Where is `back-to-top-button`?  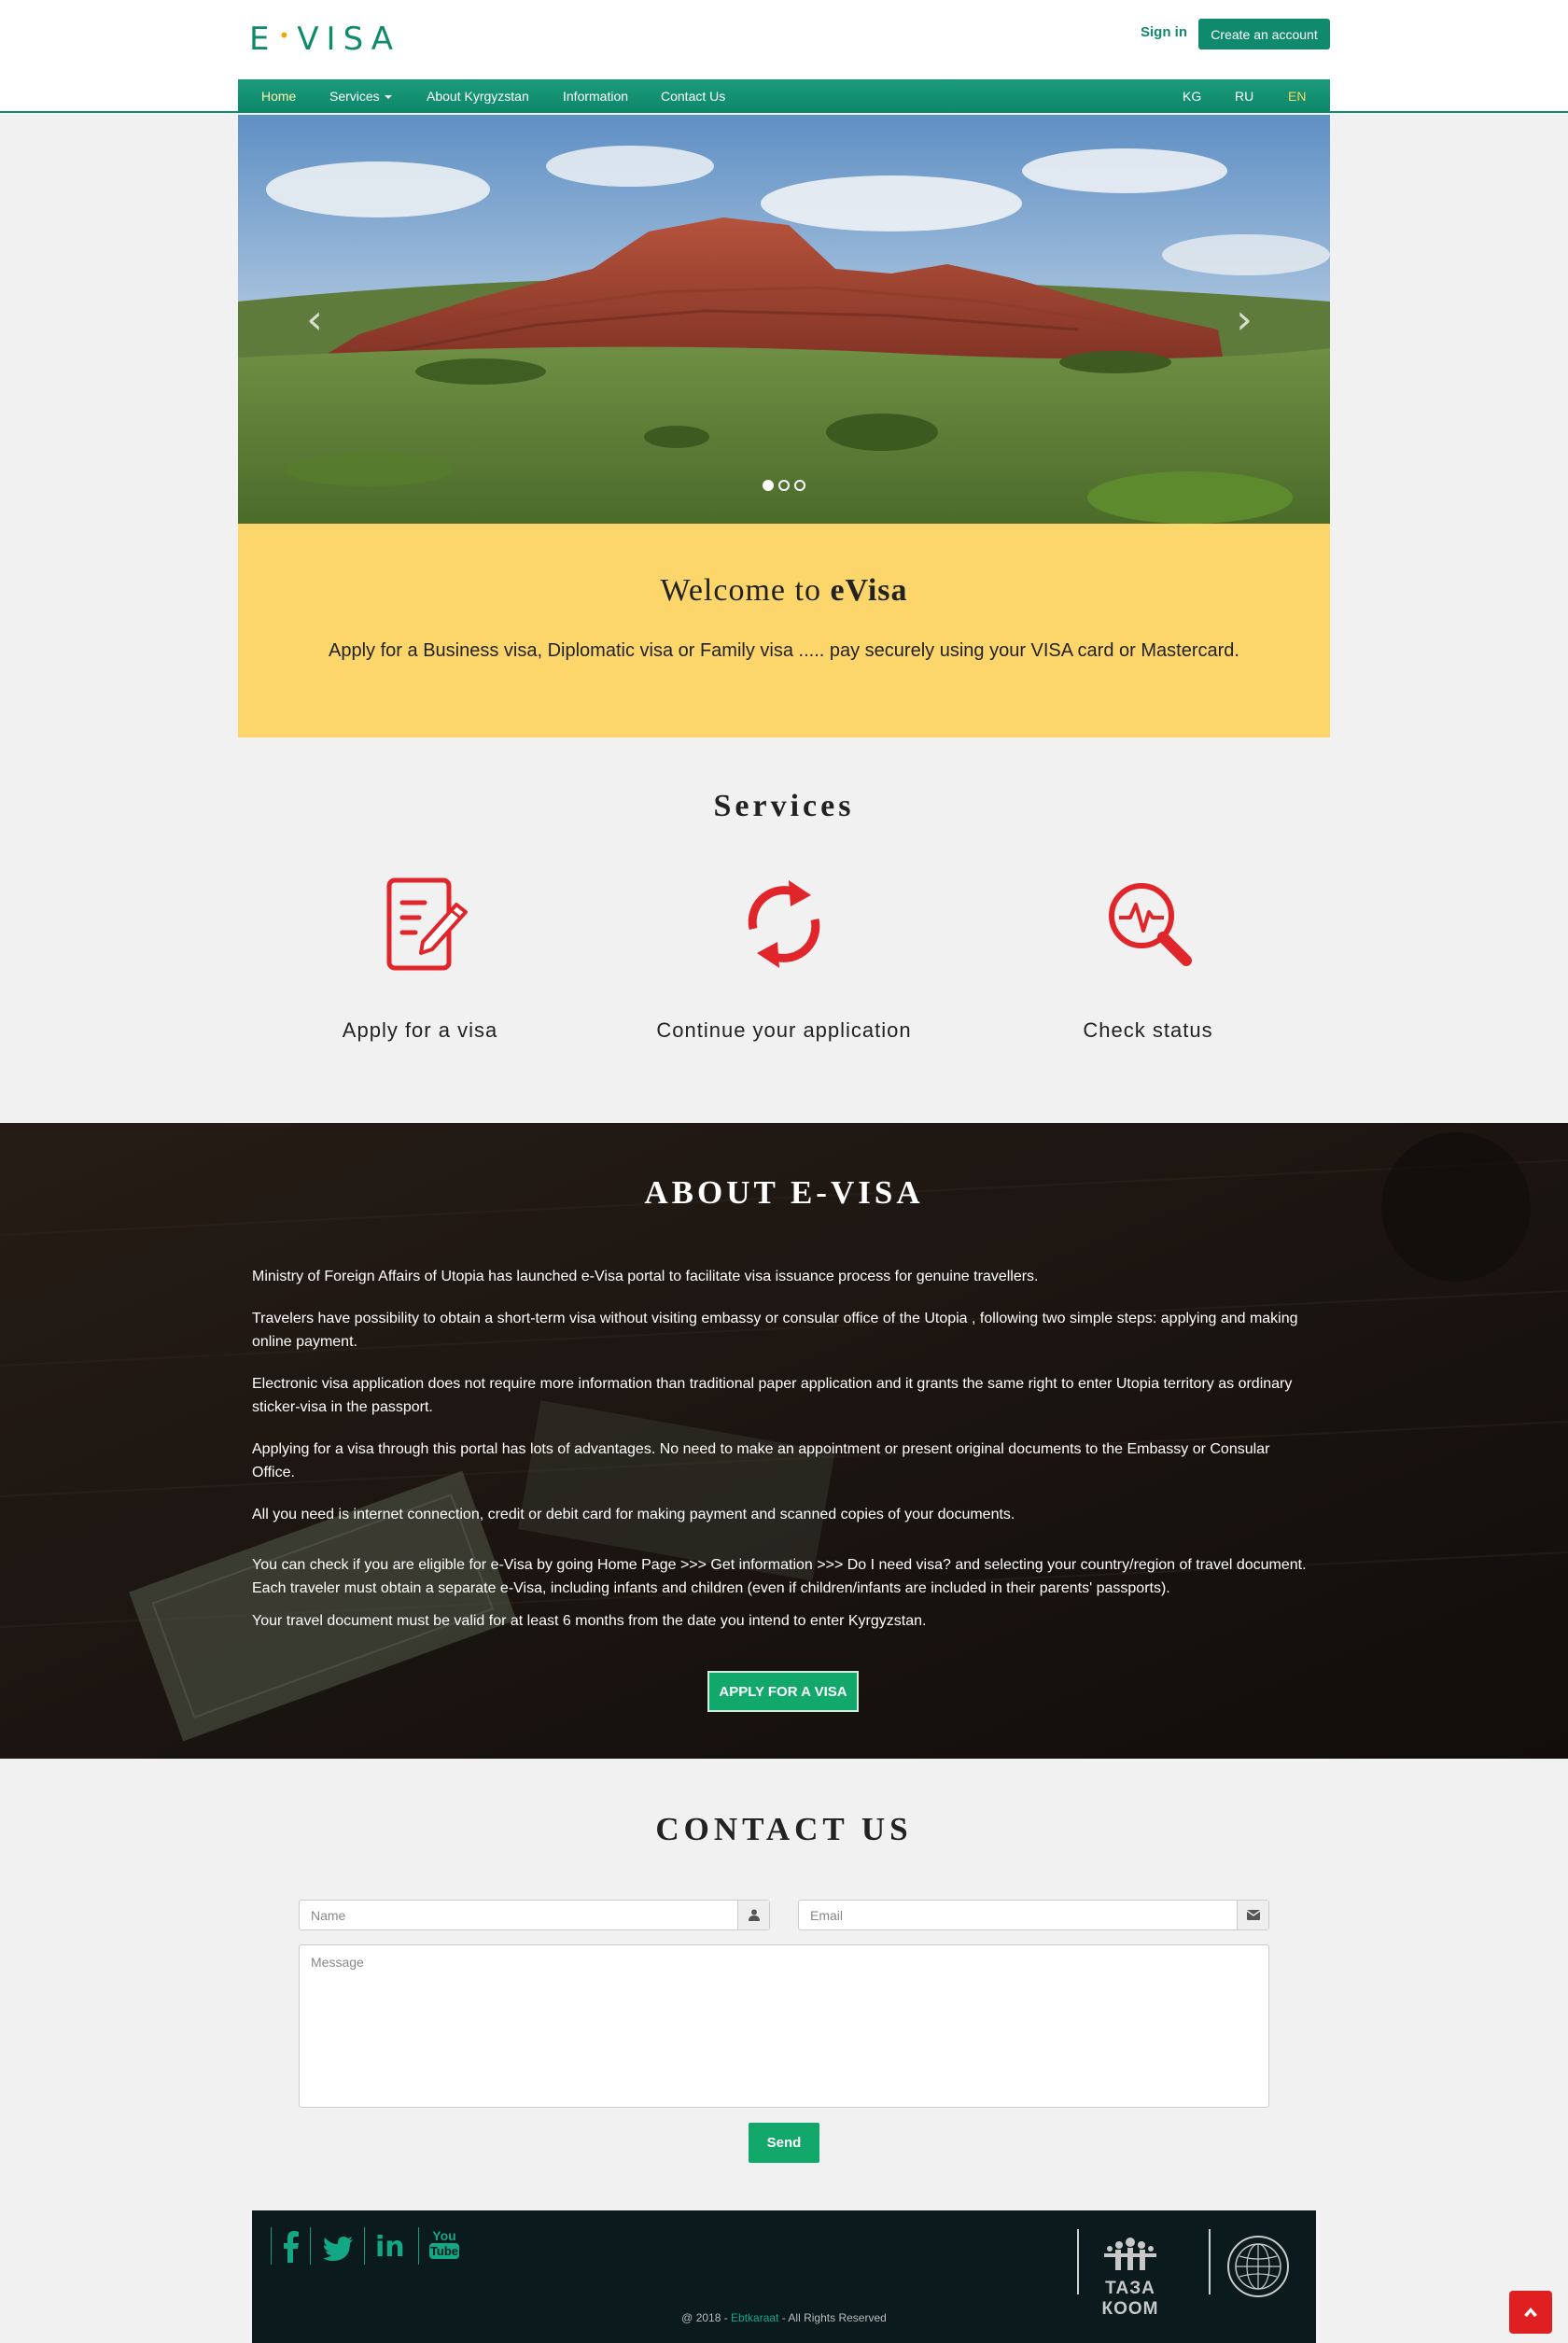 back-to-top-button is located at coordinates (1530, 2312).